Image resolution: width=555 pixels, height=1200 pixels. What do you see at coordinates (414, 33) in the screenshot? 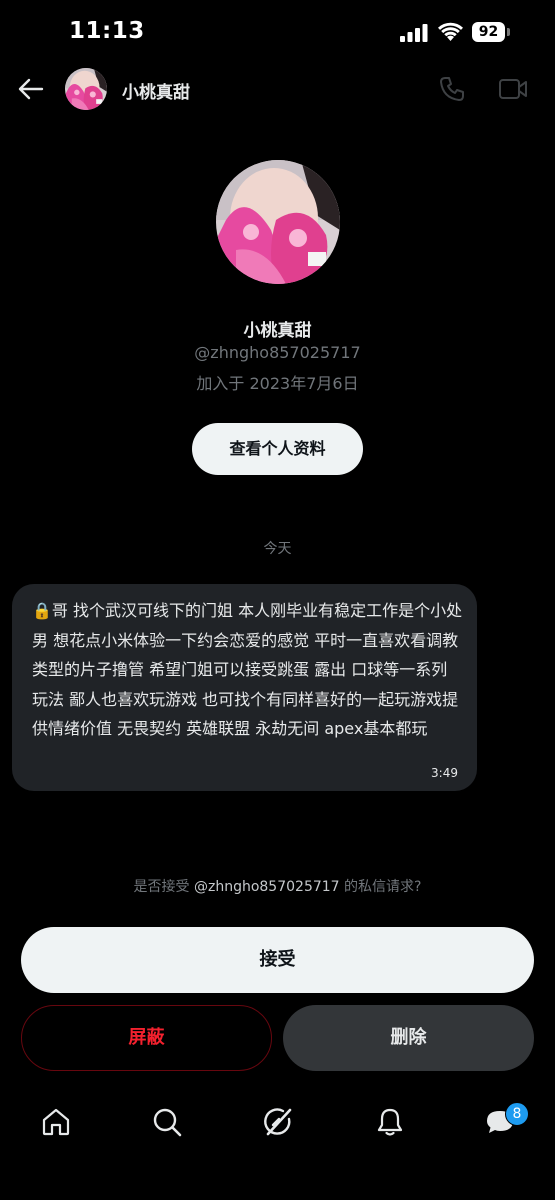
I see `cellular-signal-icon` at bounding box center [414, 33].